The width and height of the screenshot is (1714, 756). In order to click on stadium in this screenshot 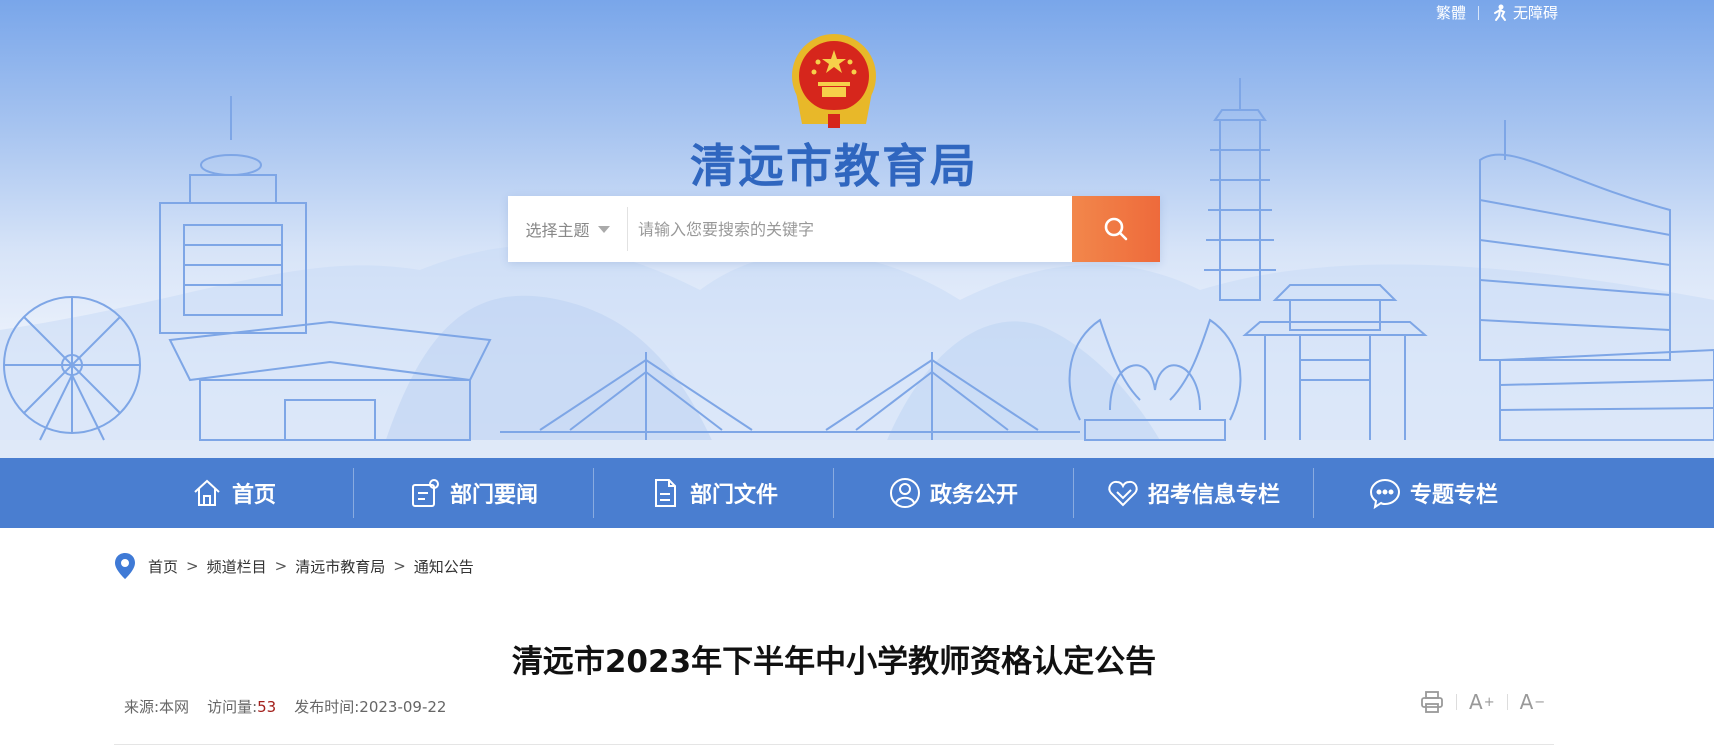, I will do `click(330, 380)`.